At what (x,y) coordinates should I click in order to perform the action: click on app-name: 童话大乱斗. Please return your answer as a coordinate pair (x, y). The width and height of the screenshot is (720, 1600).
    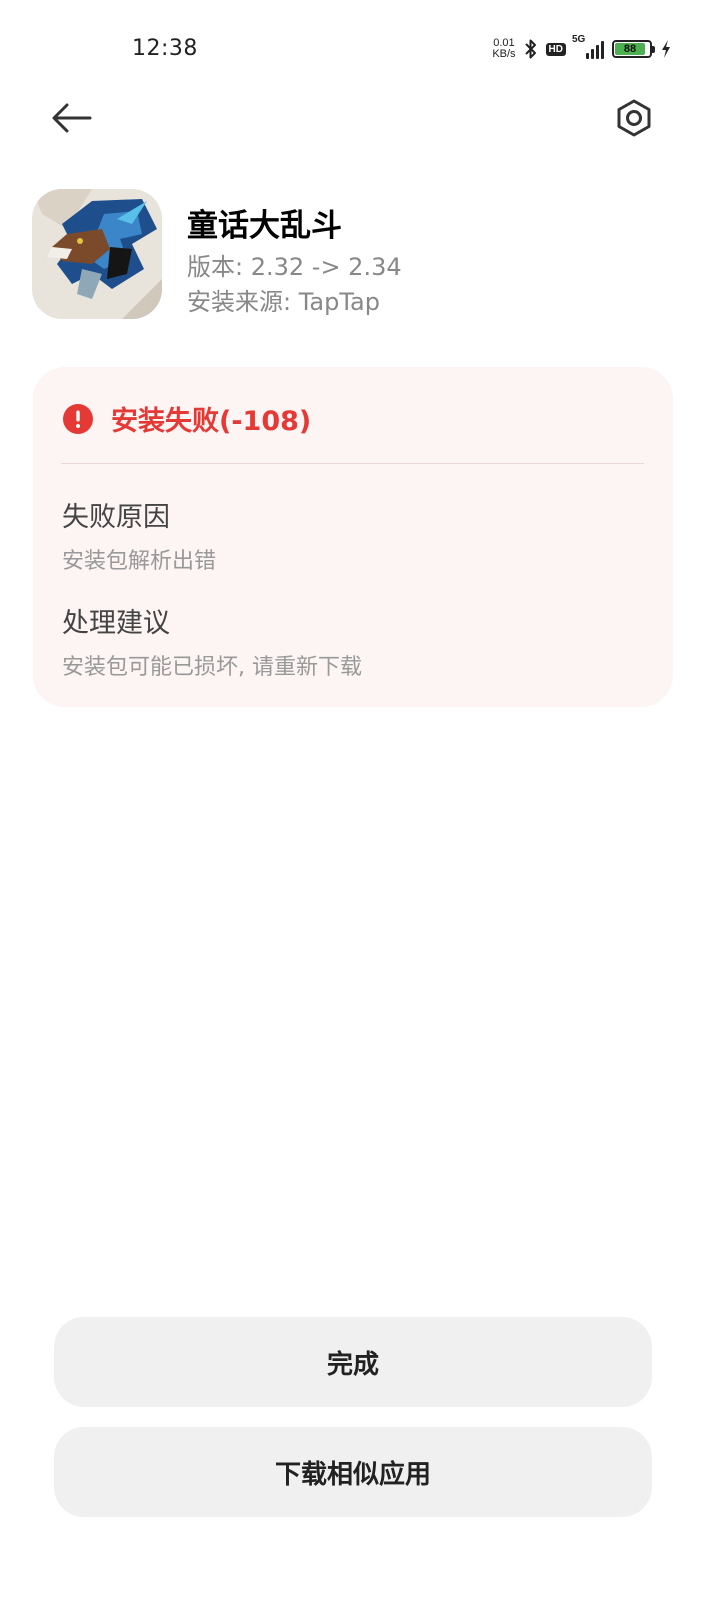
    Looking at the image, I should click on (264, 226).